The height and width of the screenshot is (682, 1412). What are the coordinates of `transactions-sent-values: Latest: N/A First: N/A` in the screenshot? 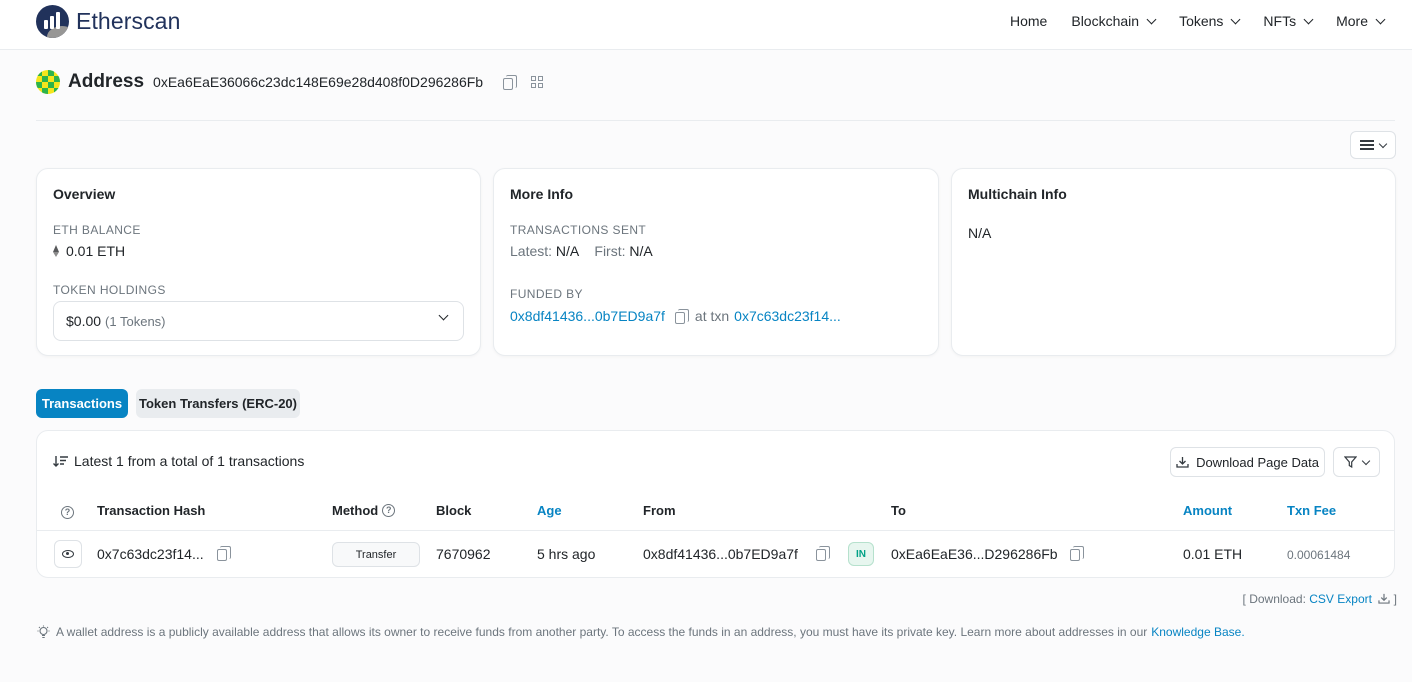 It's located at (581, 251).